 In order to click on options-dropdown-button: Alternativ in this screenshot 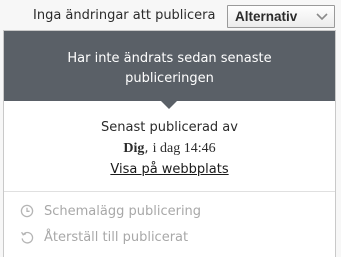, I will do `click(281, 16)`.